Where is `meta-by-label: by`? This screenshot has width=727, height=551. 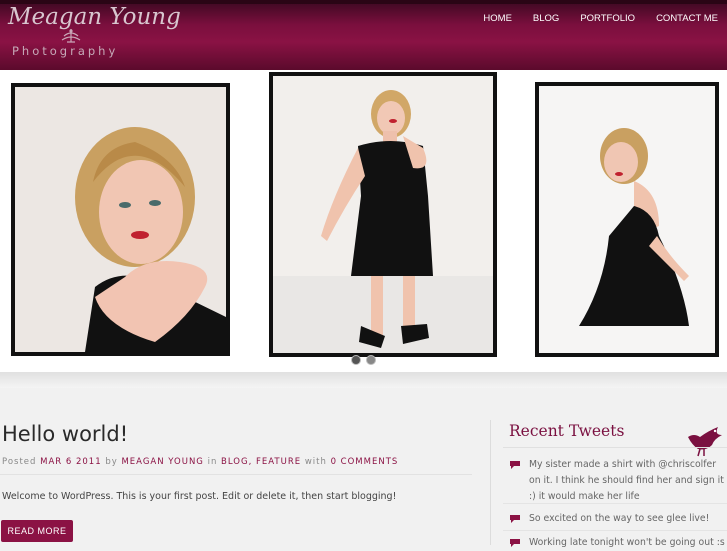
meta-by-label: by is located at coordinates (111, 462).